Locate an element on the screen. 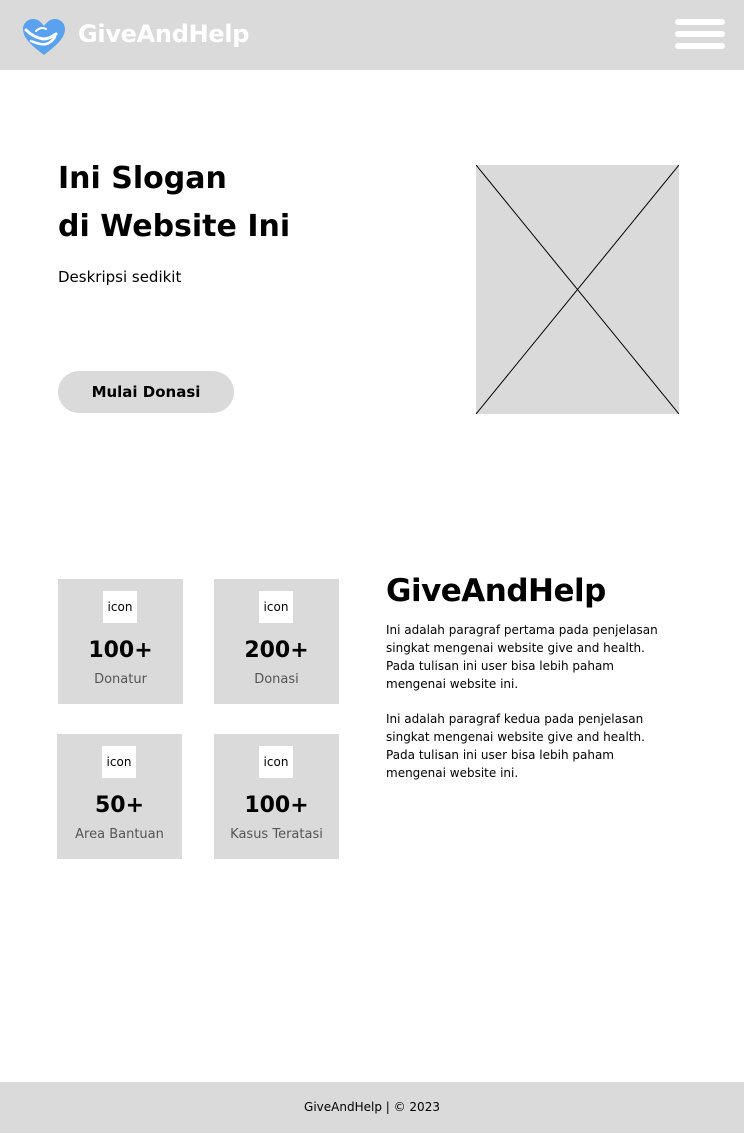 The image size is (744, 1133). start-donation-button: Mulai Donasi is located at coordinates (146, 392).